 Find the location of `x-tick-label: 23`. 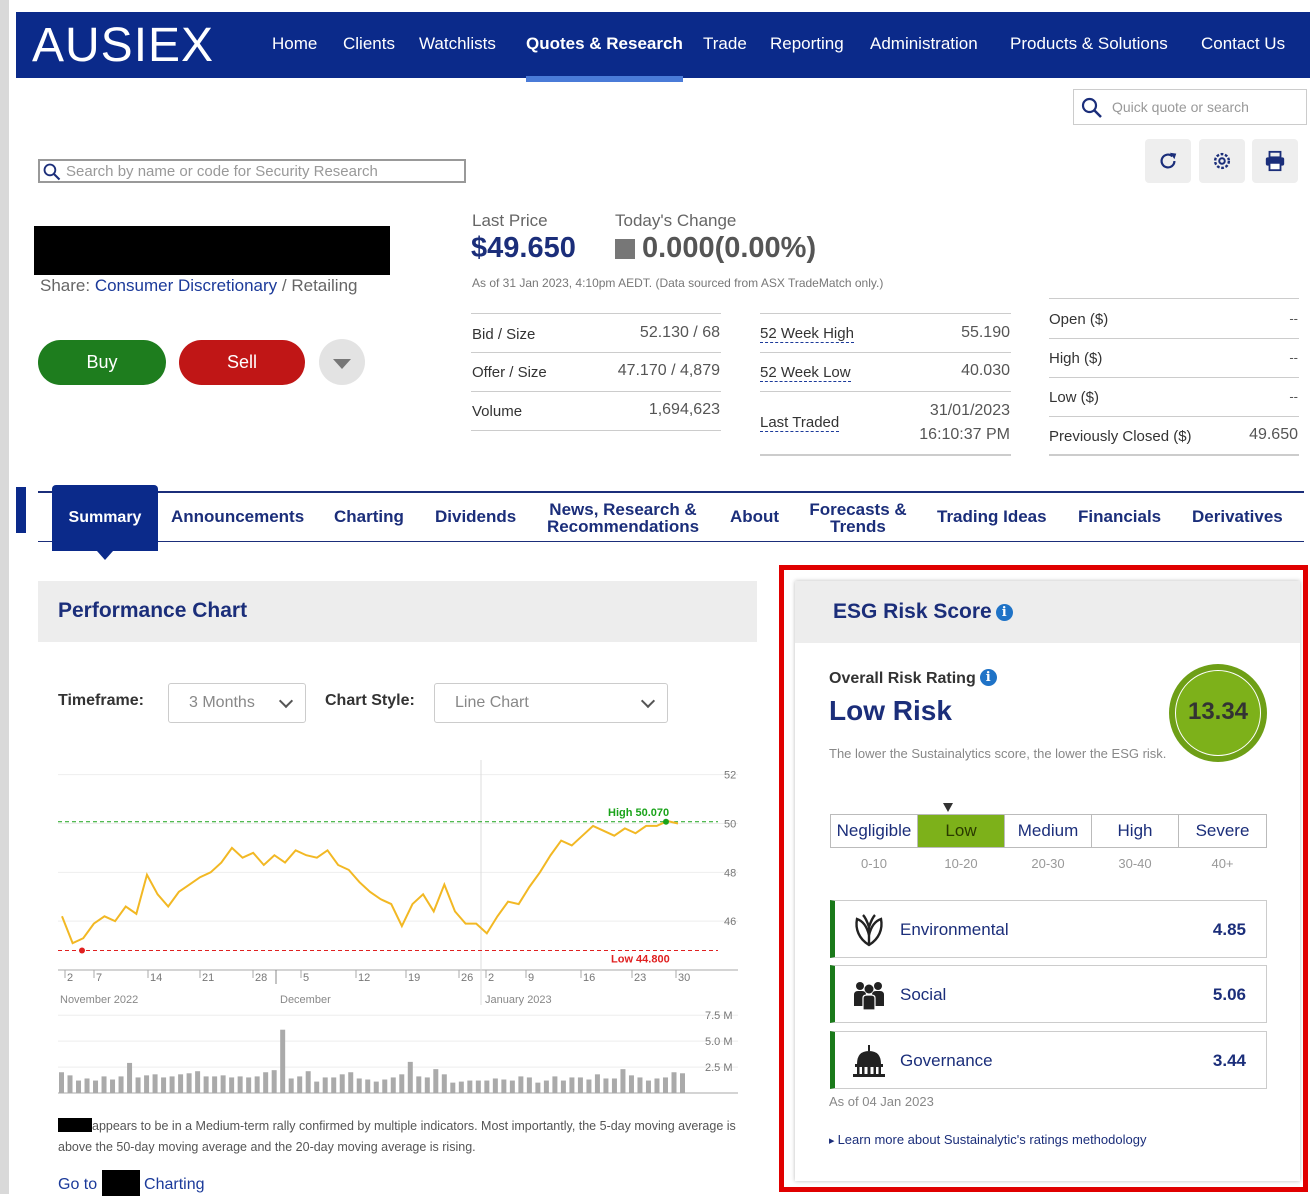

x-tick-label: 23 is located at coordinates (640, 978).